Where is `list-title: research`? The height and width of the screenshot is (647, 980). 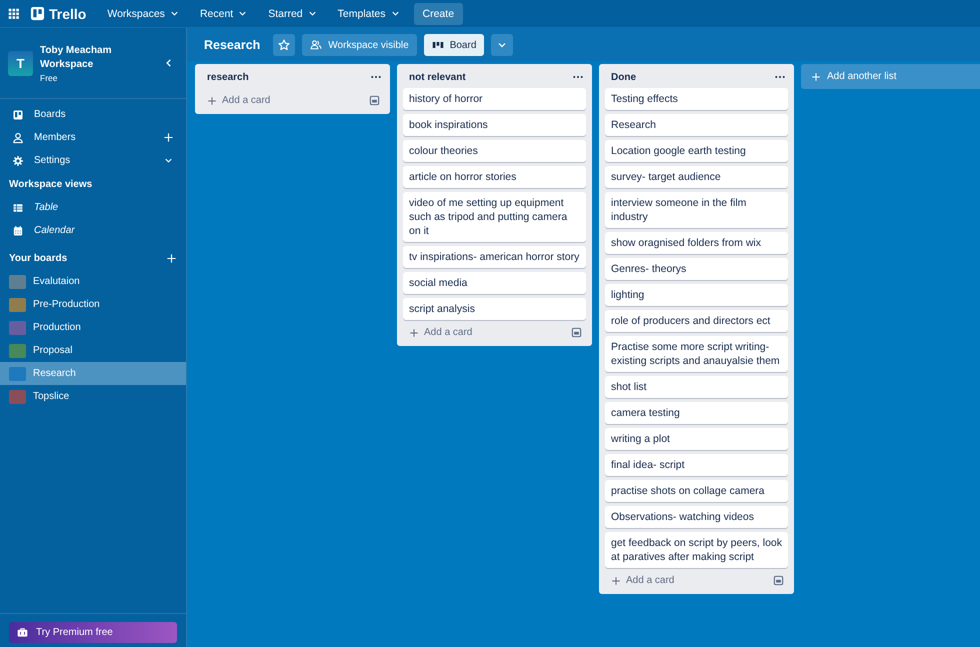 list-title: research is located at coordinates (228, 77).